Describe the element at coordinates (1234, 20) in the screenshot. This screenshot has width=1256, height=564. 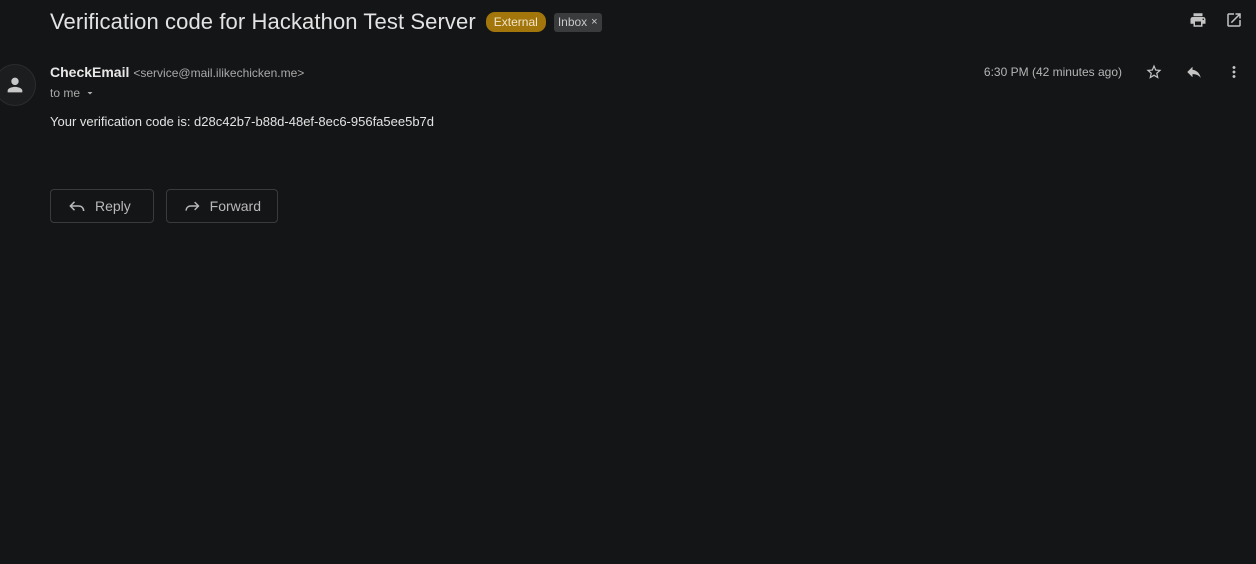
I see `open-in-new-icon` at that location.